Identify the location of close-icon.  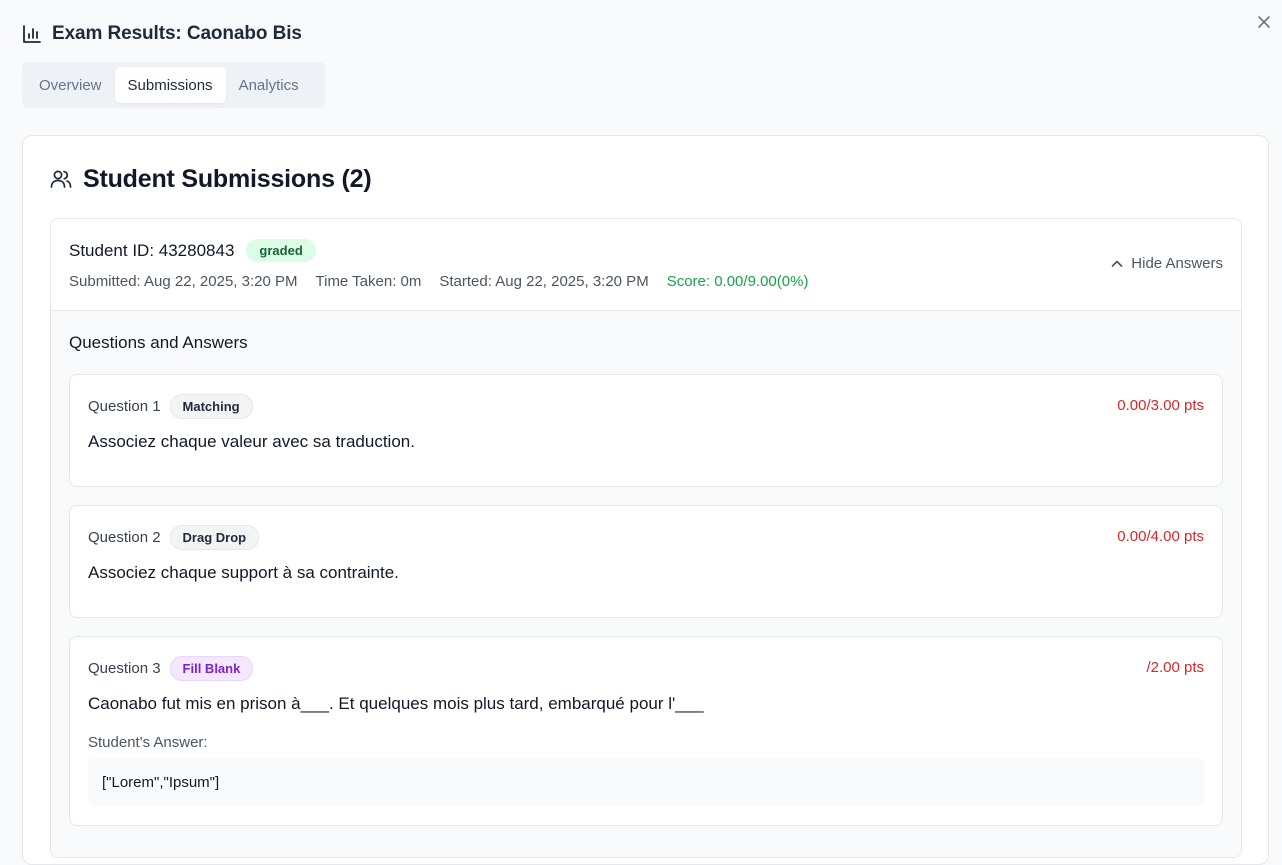
(1264, 22).